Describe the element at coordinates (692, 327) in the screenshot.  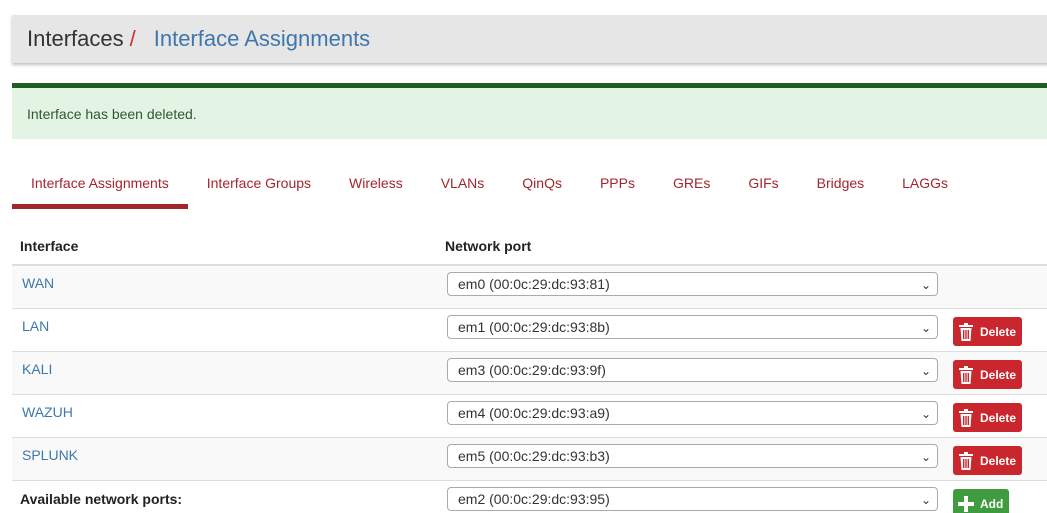
I see `network-port-select: em1 (00:0c:29:dc:93:8b) ⌄` at that location.